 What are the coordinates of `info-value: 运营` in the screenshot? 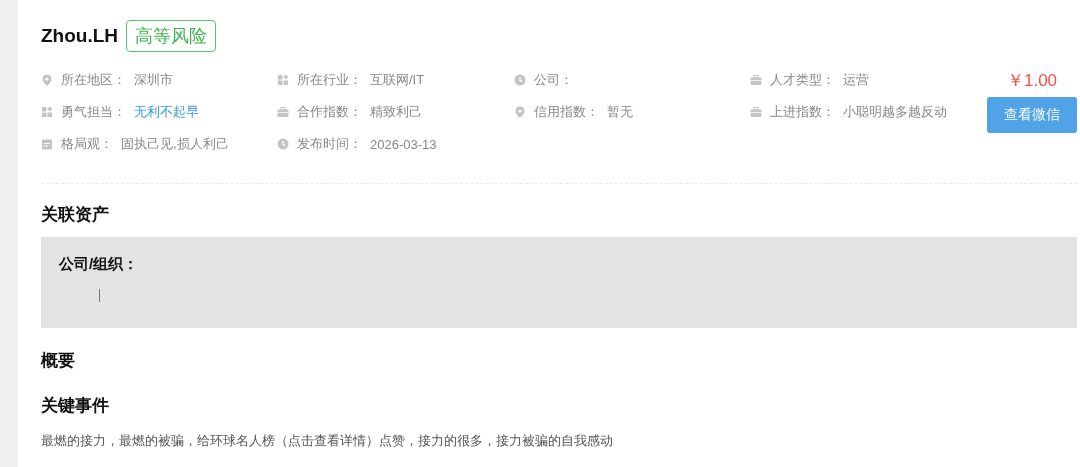 It's located at (856, 80).